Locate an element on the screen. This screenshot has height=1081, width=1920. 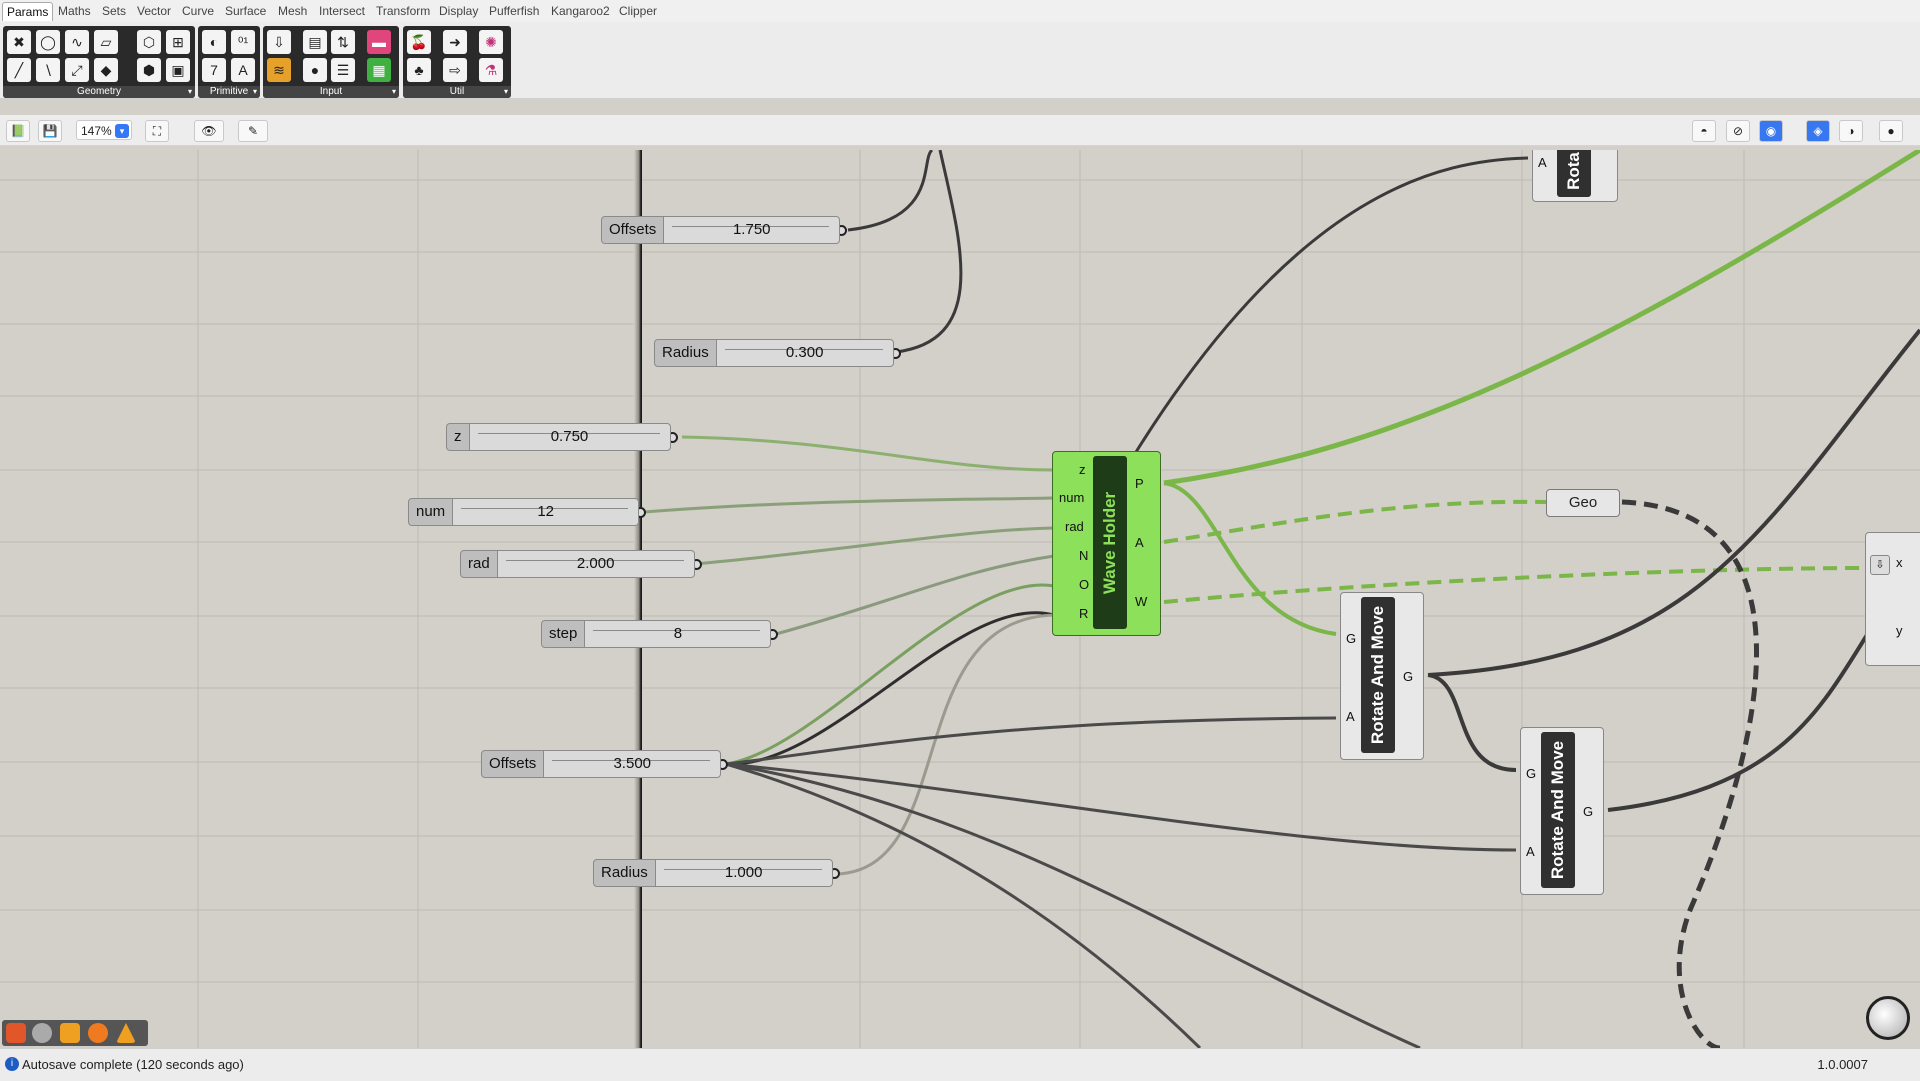
graph-mapper-icon: ≋ is located at coordinates (279, 70).